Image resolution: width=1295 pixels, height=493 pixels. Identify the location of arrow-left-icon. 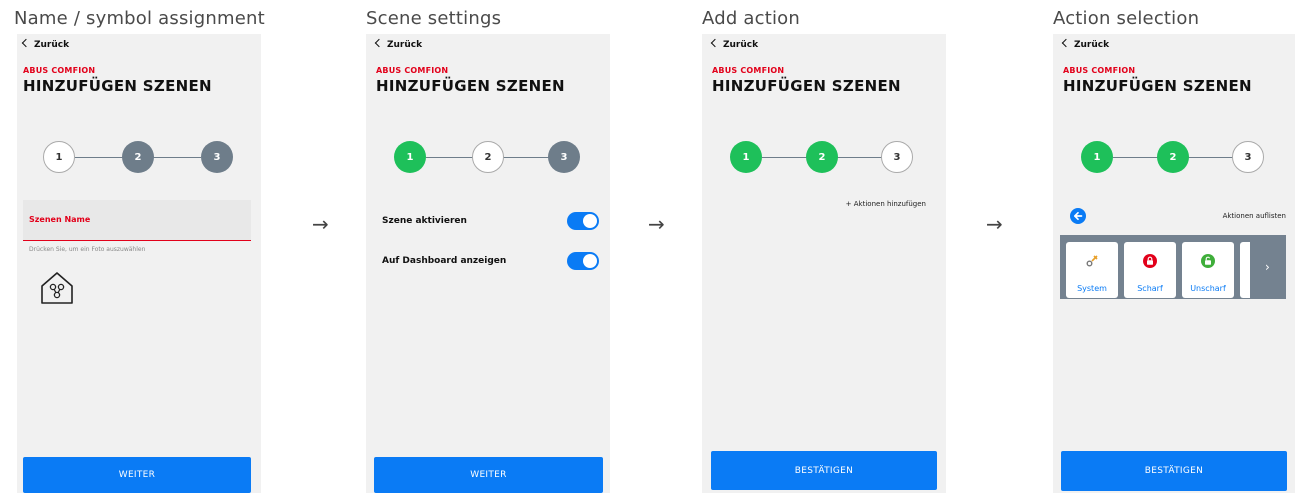
(1078, 216).